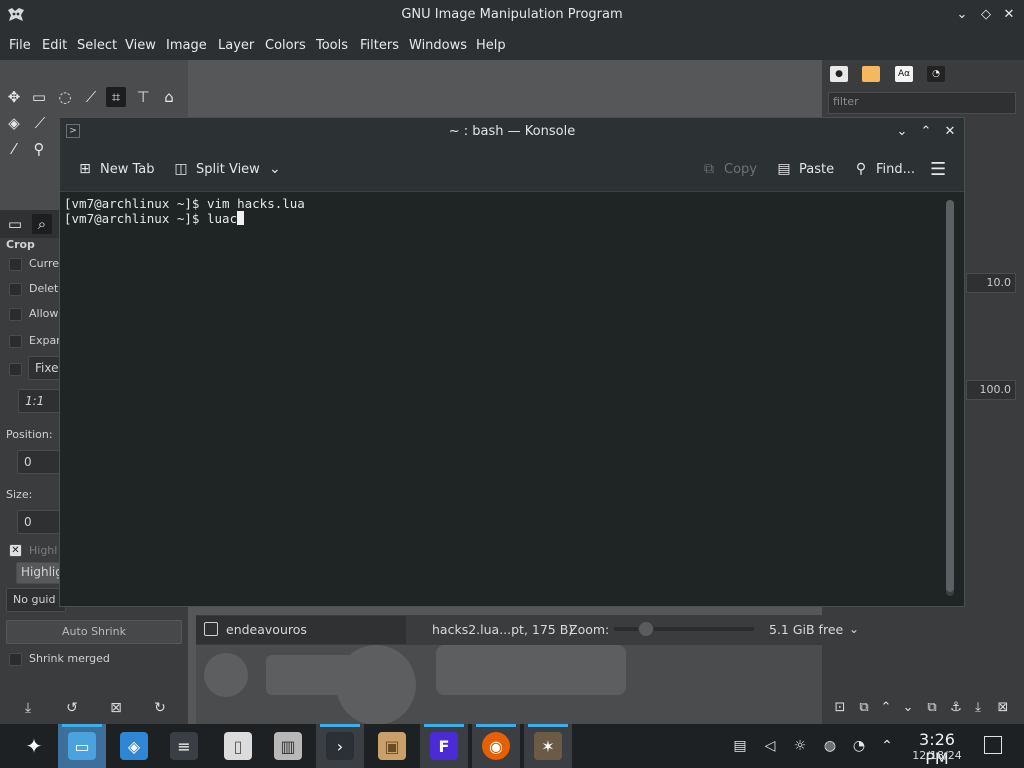 Image resolution: width=1024 pixels, height=768 pixels. I want to click on menu-file: File, so click(20, 45).